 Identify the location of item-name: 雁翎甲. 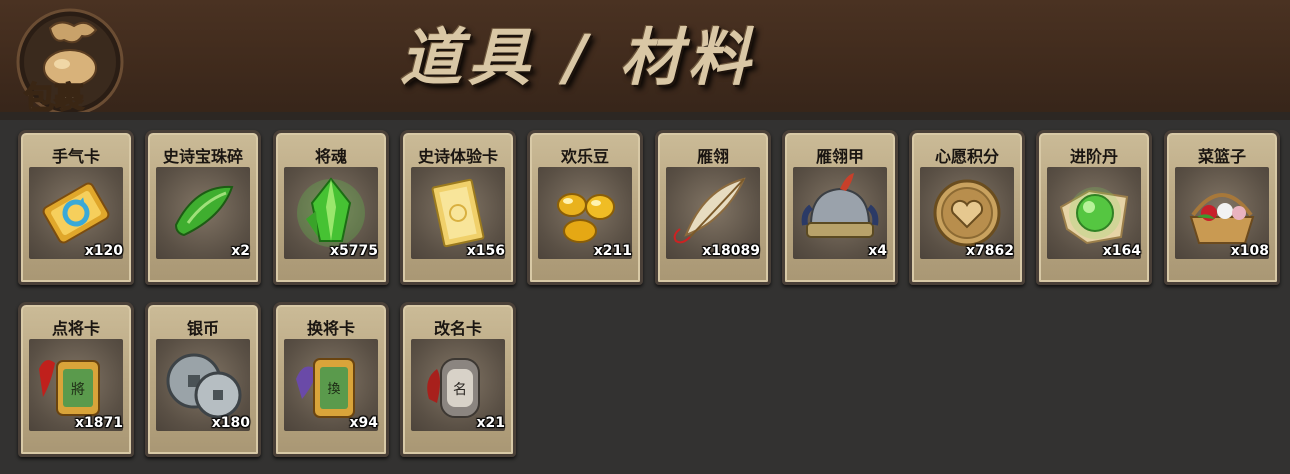
(839, 156).